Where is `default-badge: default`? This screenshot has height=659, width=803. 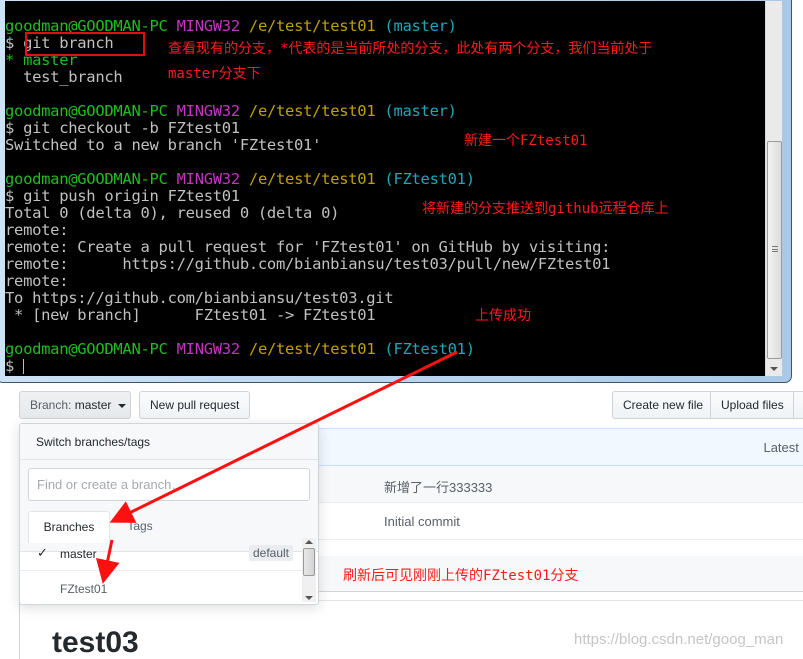 default-badge: default is located at coordinates (270, 553).